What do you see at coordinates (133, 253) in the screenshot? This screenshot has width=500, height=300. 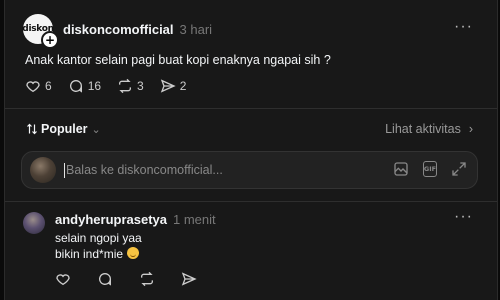 I see `grinning-emoji-icon` at bounding box center [133, 253].